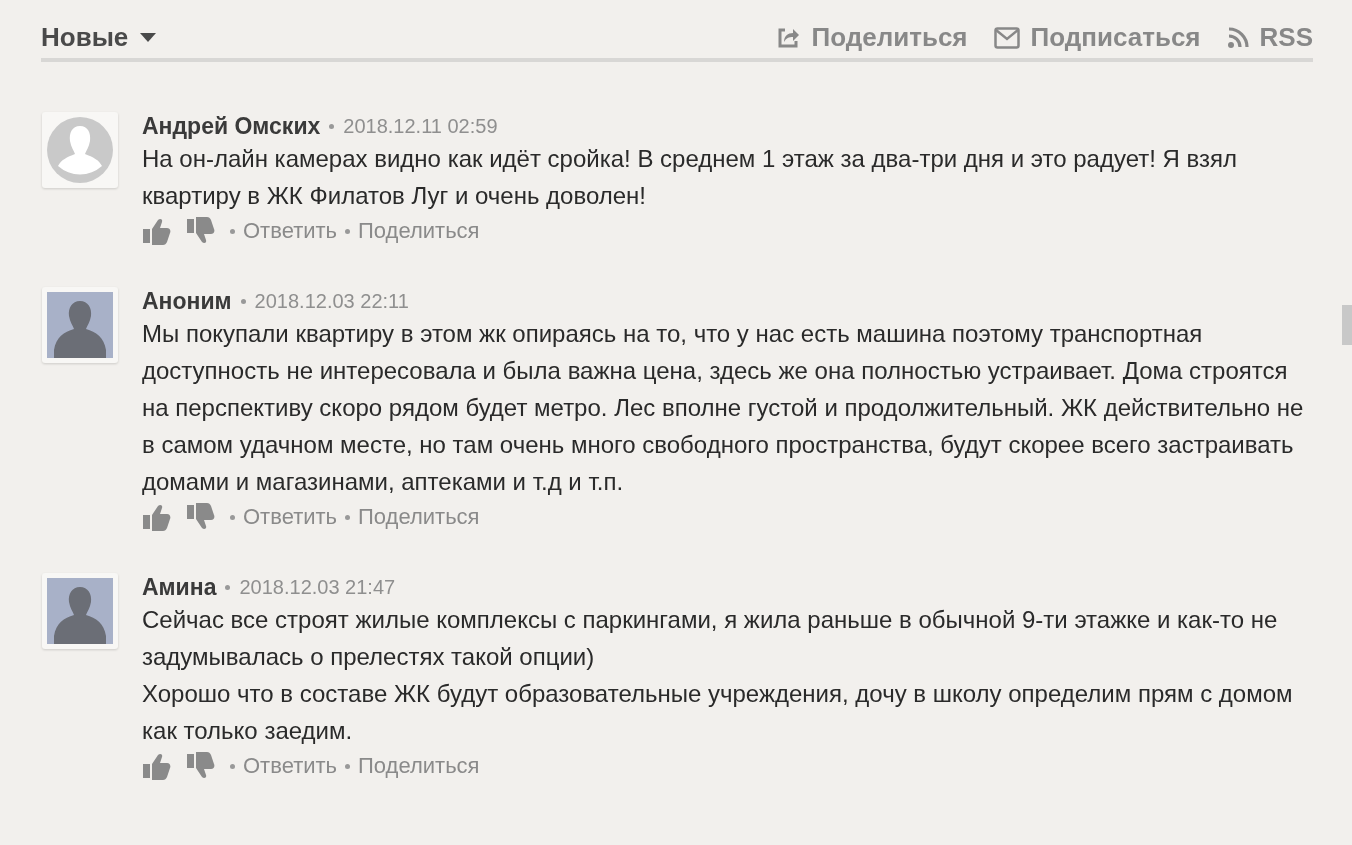 The image size is (1352, 845). Describe the element at coordinates (317, 587) in the screenshot. I see `comment-date: 2018.12.03 21:47` at that location.